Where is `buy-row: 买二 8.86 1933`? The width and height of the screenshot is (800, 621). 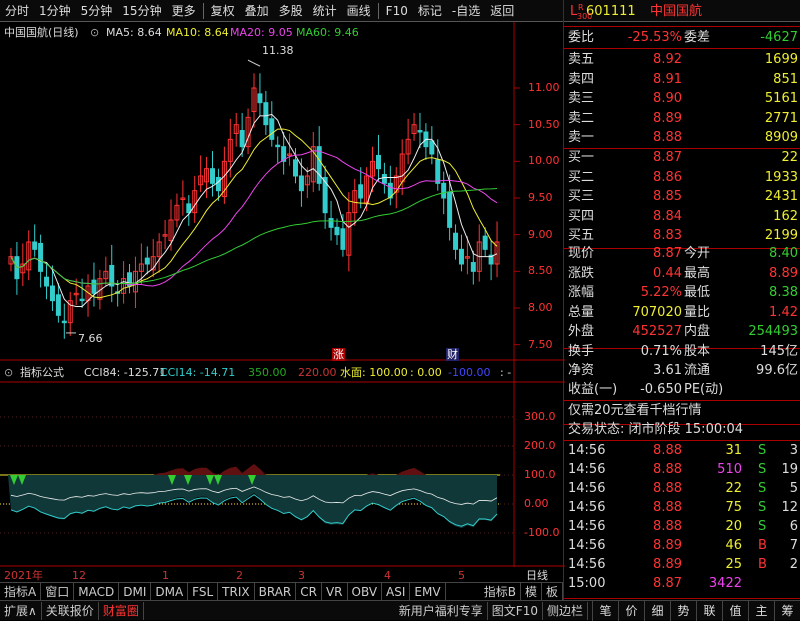
buy-row: 买二 8.86 1933 is located at coordinates (682, 178).